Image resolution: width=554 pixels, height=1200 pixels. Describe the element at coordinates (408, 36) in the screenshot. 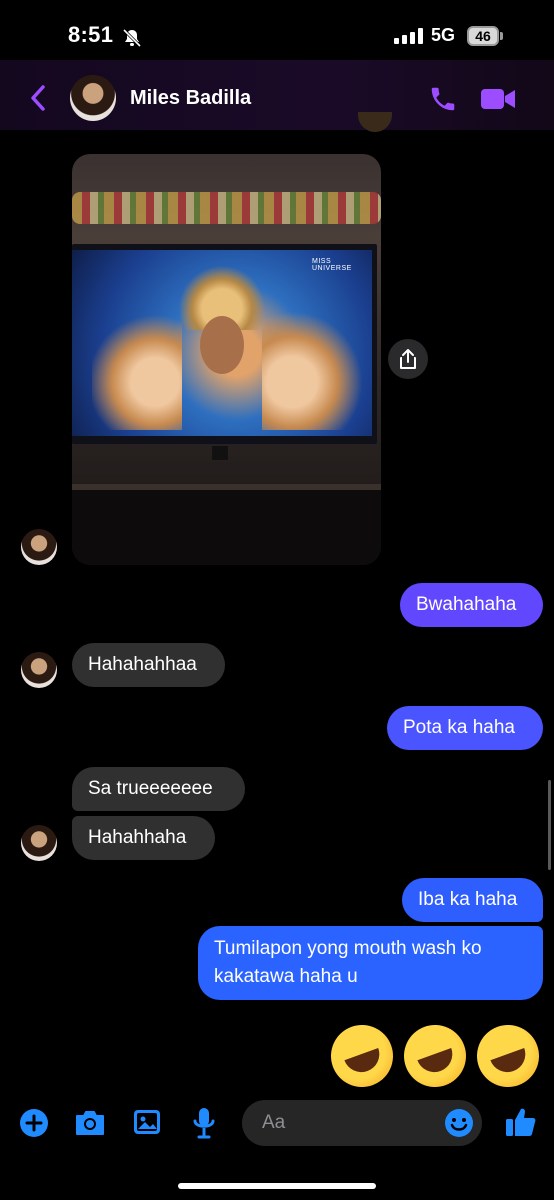

I see `signal-icon` at that location.